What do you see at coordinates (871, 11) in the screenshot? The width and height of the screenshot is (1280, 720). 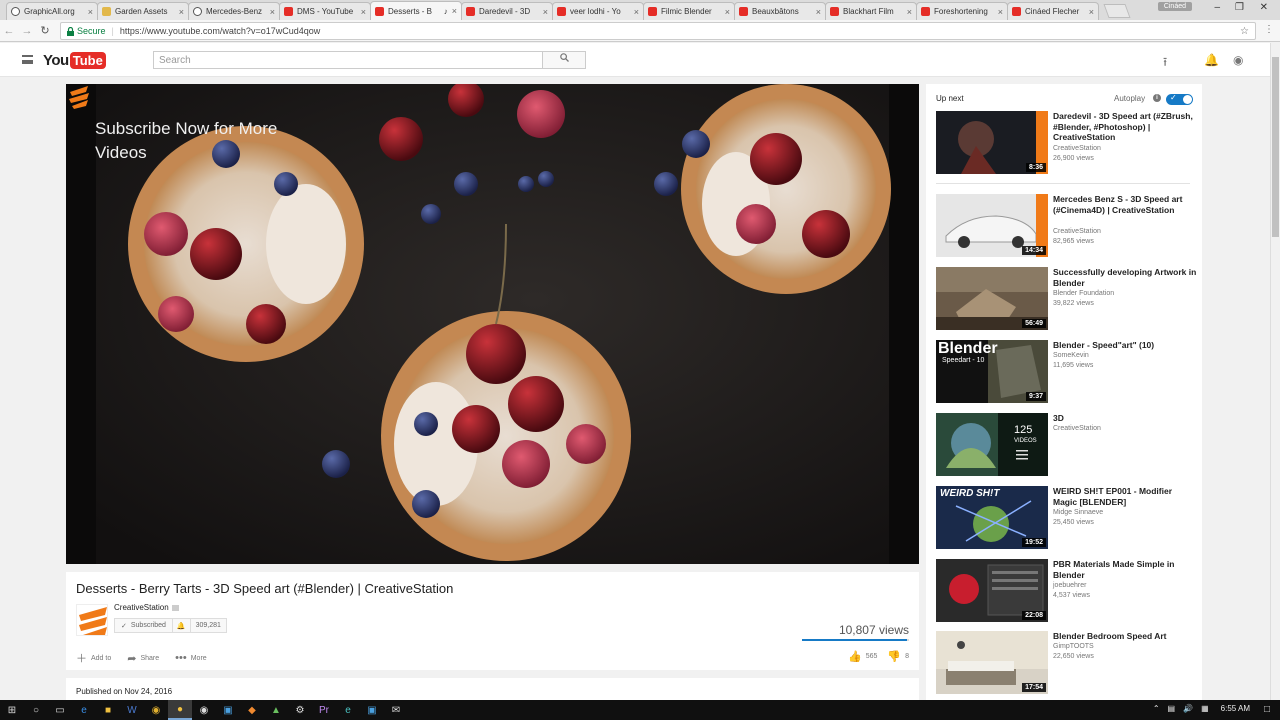 I see `browser-tab: Blackhart Film ×` at bounding box center [871, 11].